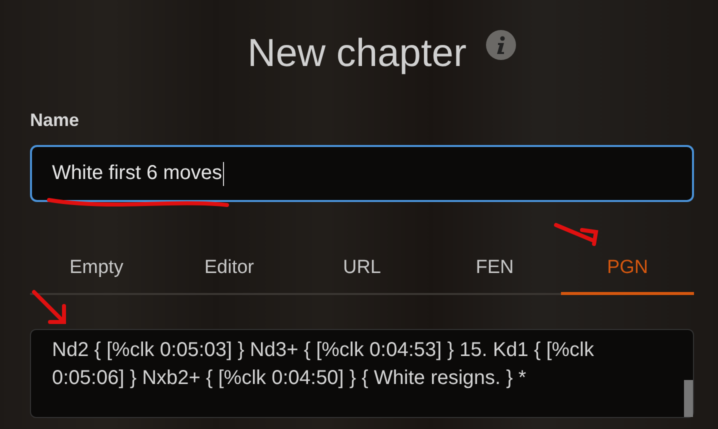 This screenshot has width=718, height=429. What do you see at coordinates (96, 270) in the screenshot?
I see `source-tab: Empty` at bounding box center [96, 270].